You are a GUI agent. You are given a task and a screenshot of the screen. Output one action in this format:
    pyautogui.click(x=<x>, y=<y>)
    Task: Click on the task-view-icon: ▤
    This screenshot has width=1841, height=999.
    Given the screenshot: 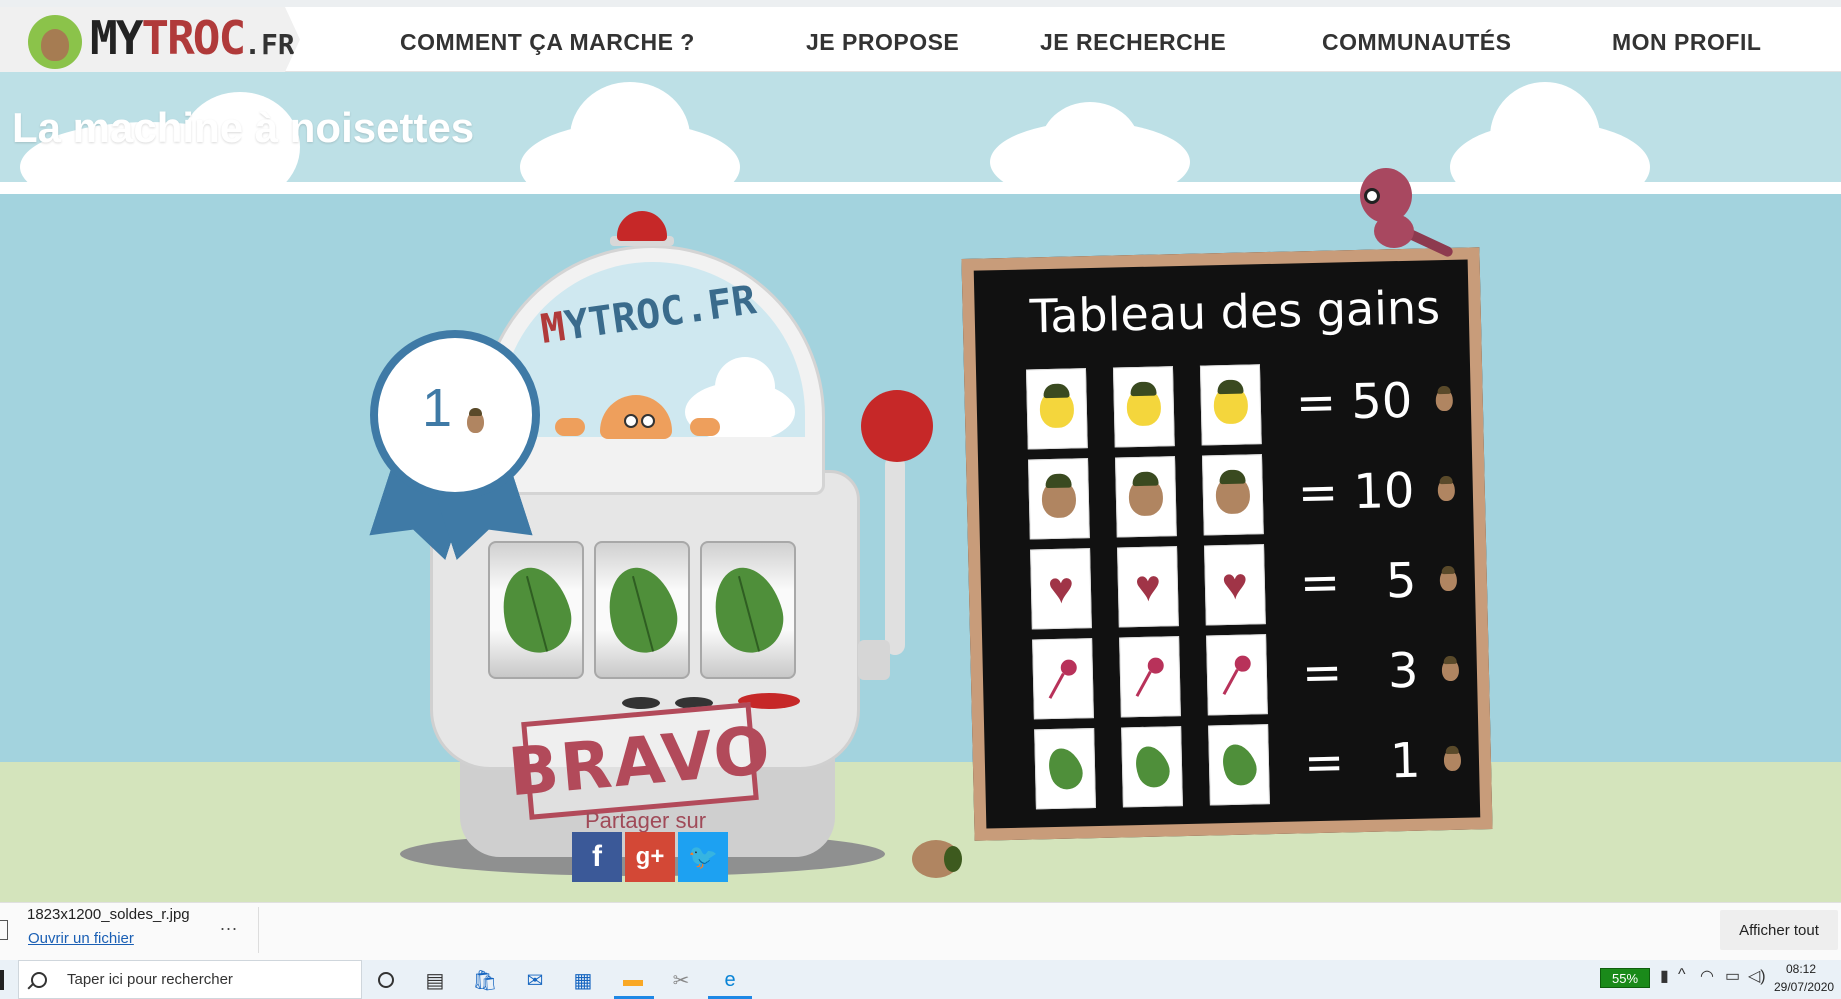 What is the action you would take?
    pyautogui.click(x=435, y=980)
    